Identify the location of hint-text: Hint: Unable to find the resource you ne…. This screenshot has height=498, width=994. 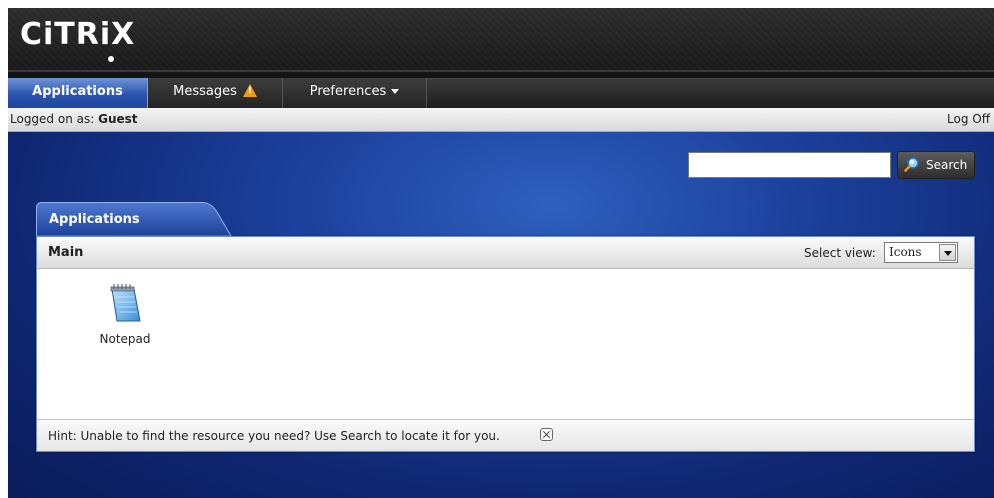
(274, 436).